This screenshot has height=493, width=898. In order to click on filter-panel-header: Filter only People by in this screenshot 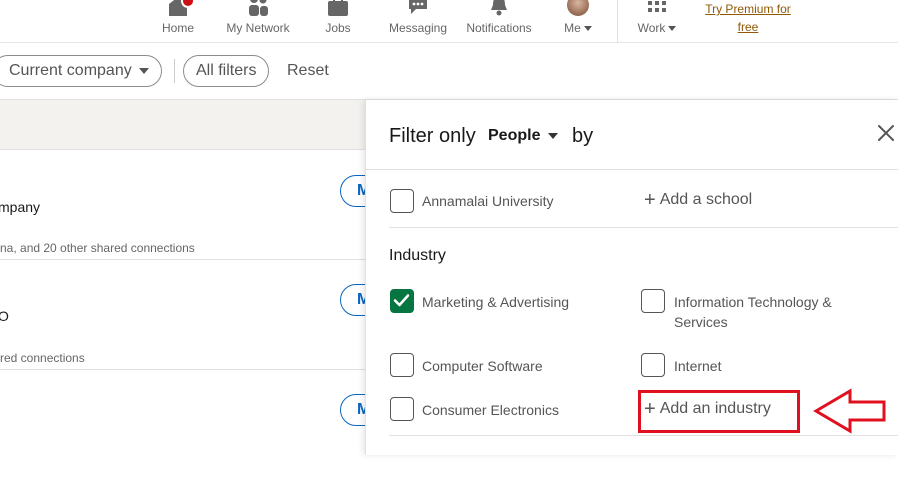, I will do `click(632, 135)`.